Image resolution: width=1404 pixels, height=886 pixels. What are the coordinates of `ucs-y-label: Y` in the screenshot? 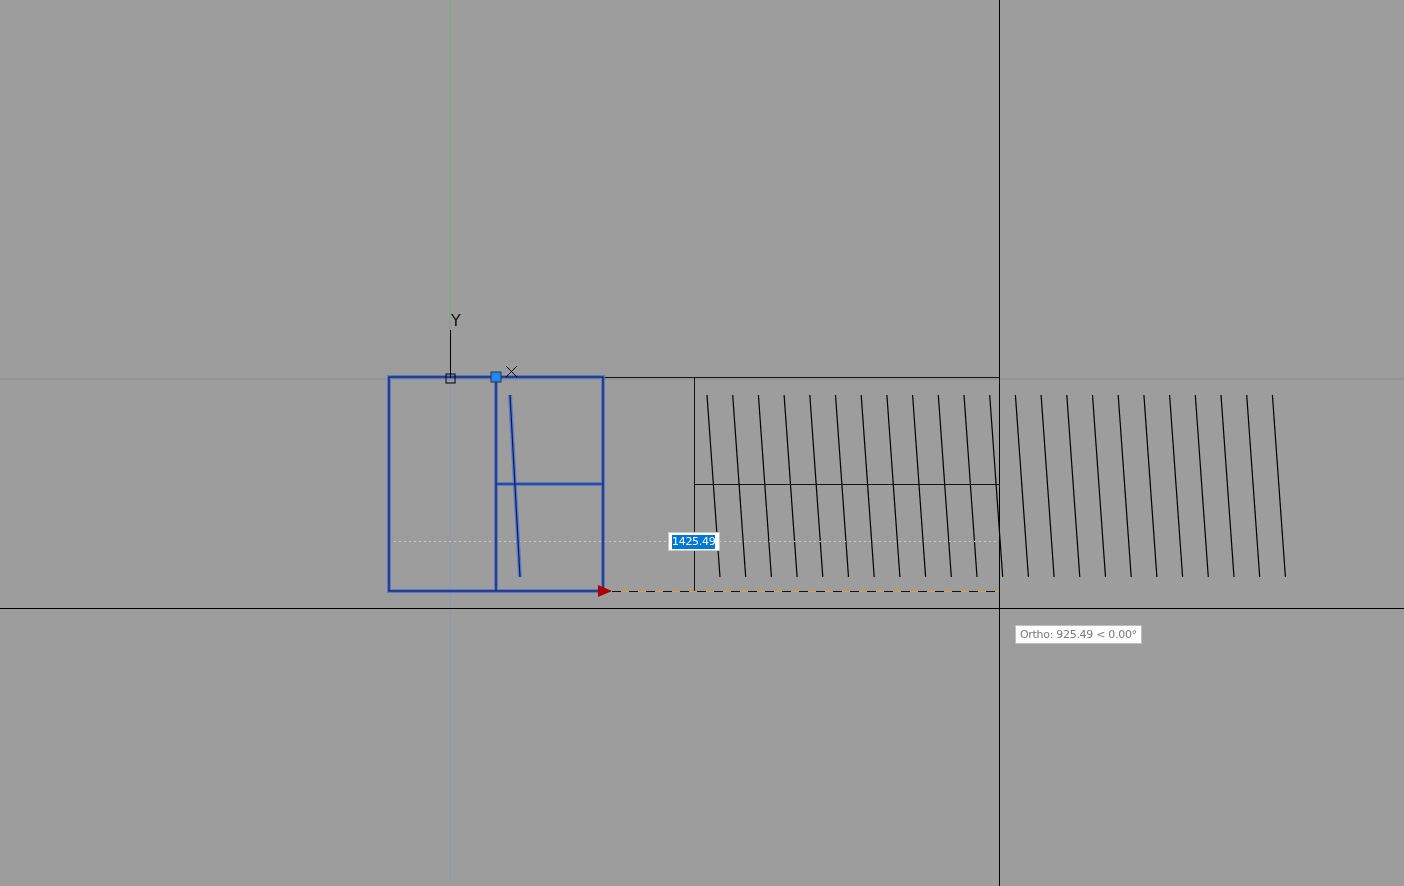 It's located at (456, 320).